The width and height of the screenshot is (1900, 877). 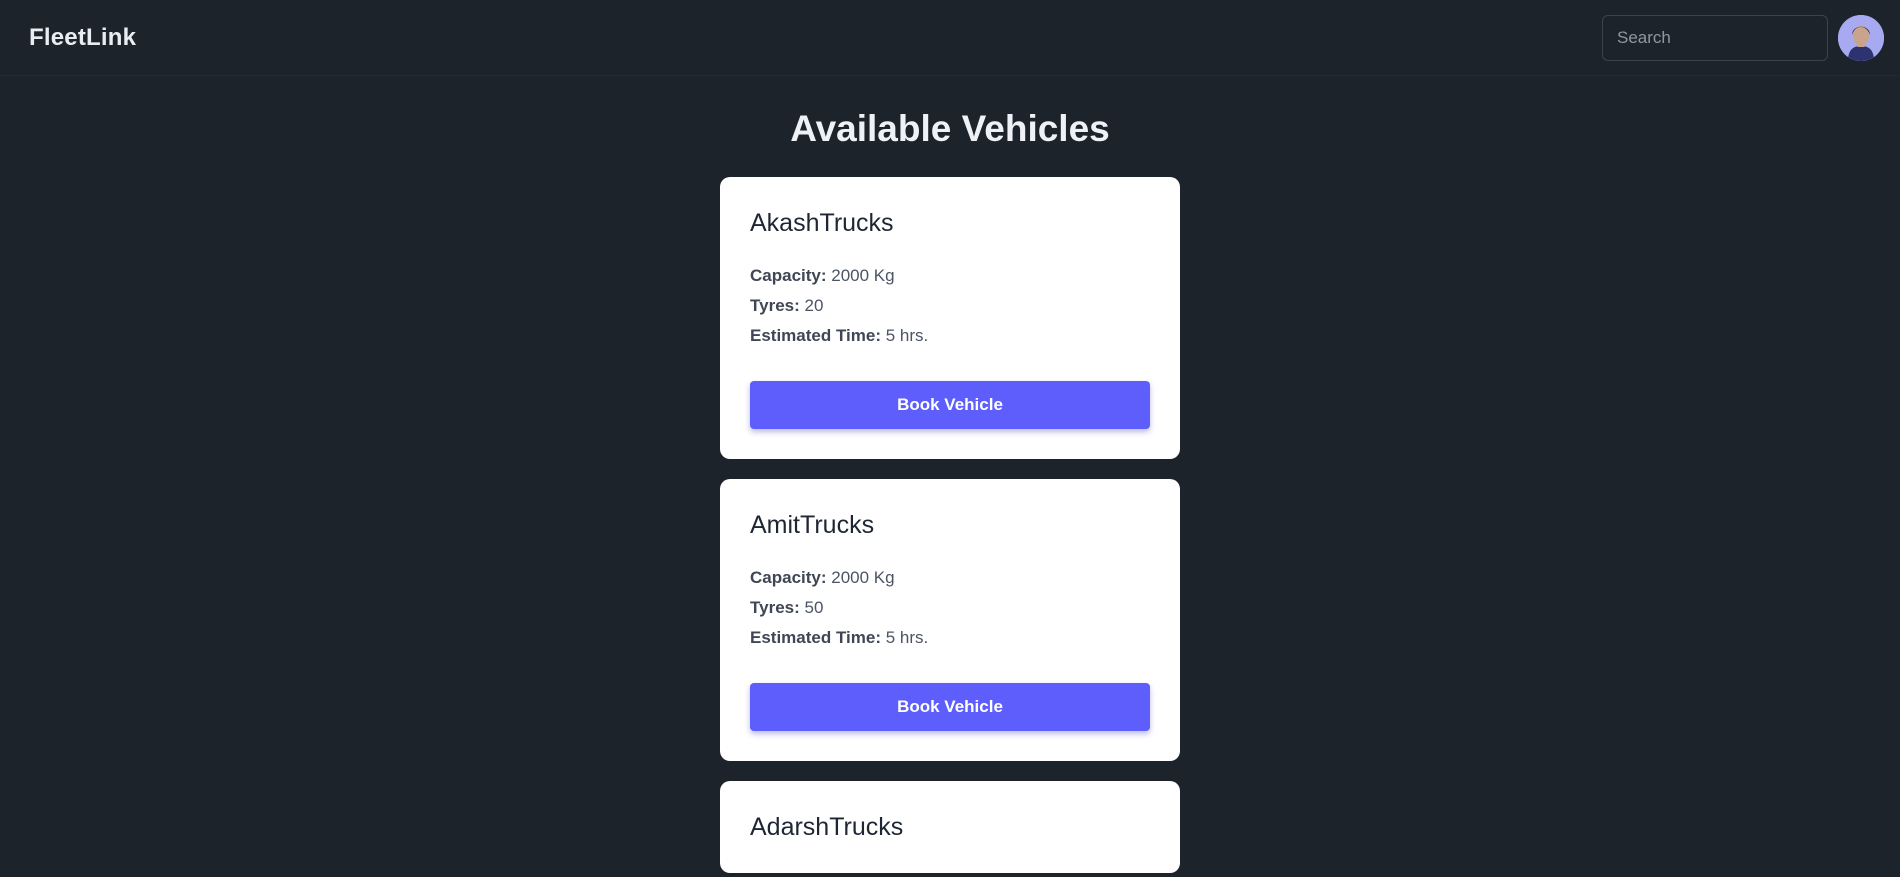 What do you see at coordinates (822, 223) in the screenshot?
I see `vehicle-name: AkashTrucks` at bounding box center [822, 223].